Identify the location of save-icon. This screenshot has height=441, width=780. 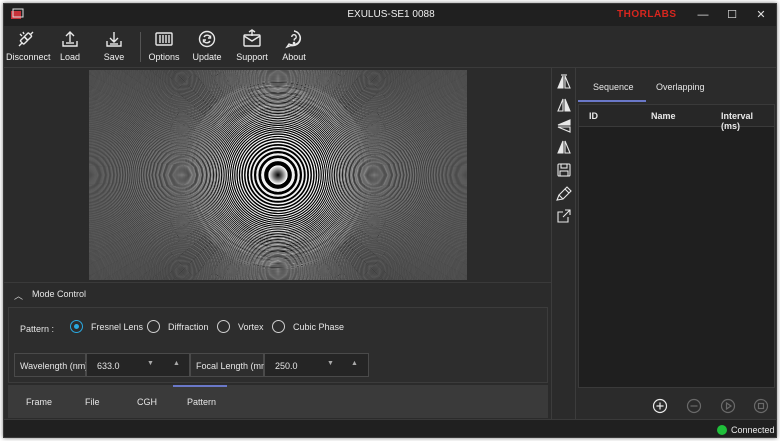
(114, 39).